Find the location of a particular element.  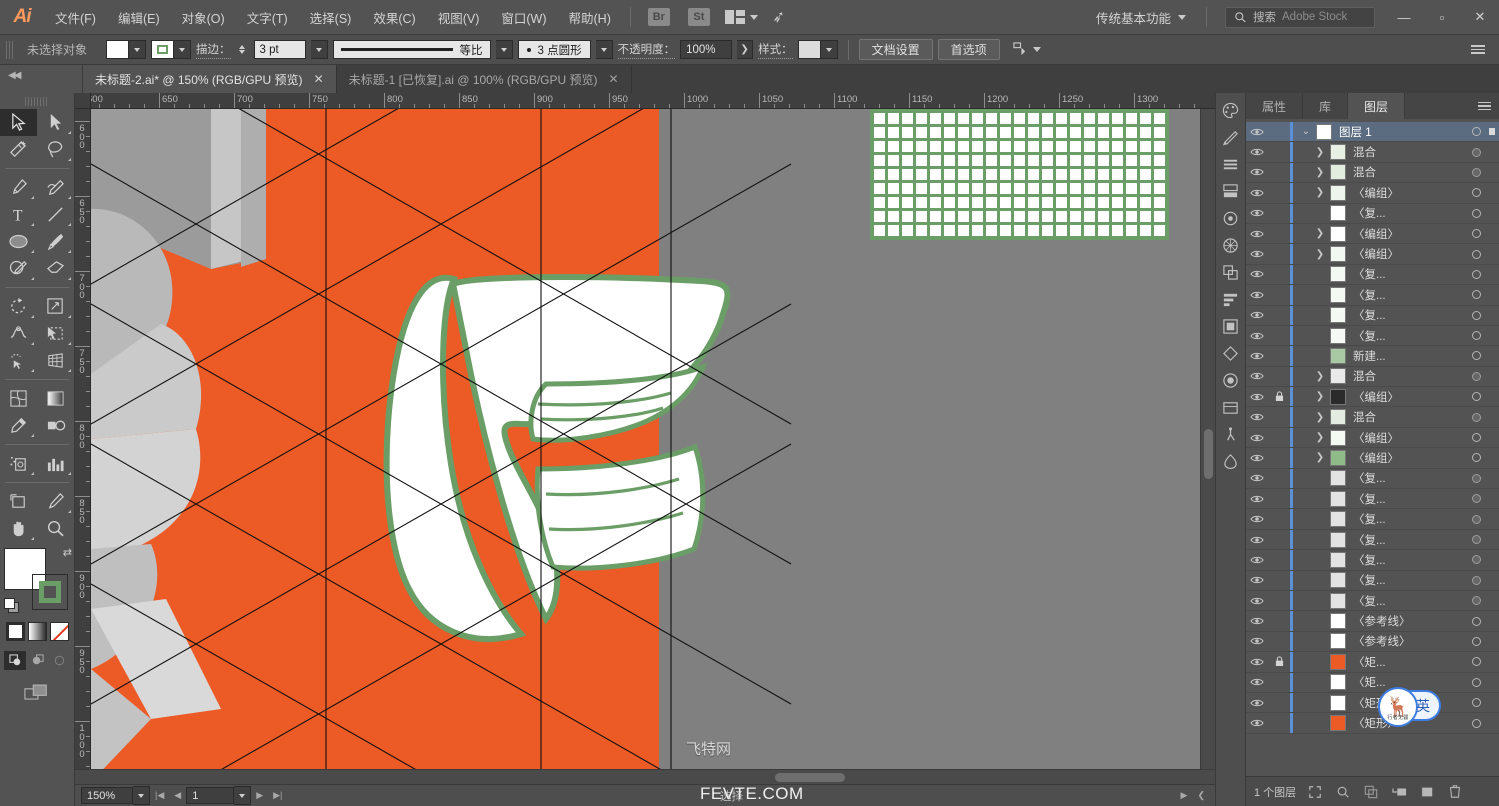

transform-icon is located at coordinates (1231, 272).